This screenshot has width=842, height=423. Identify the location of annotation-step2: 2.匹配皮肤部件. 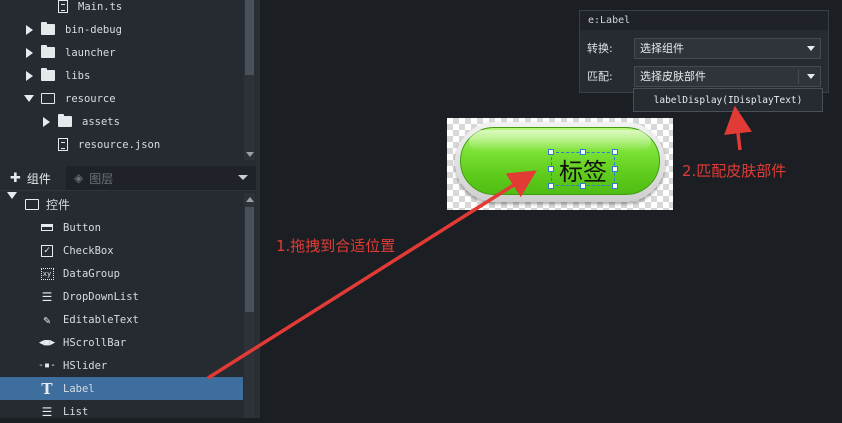
(734, 171).